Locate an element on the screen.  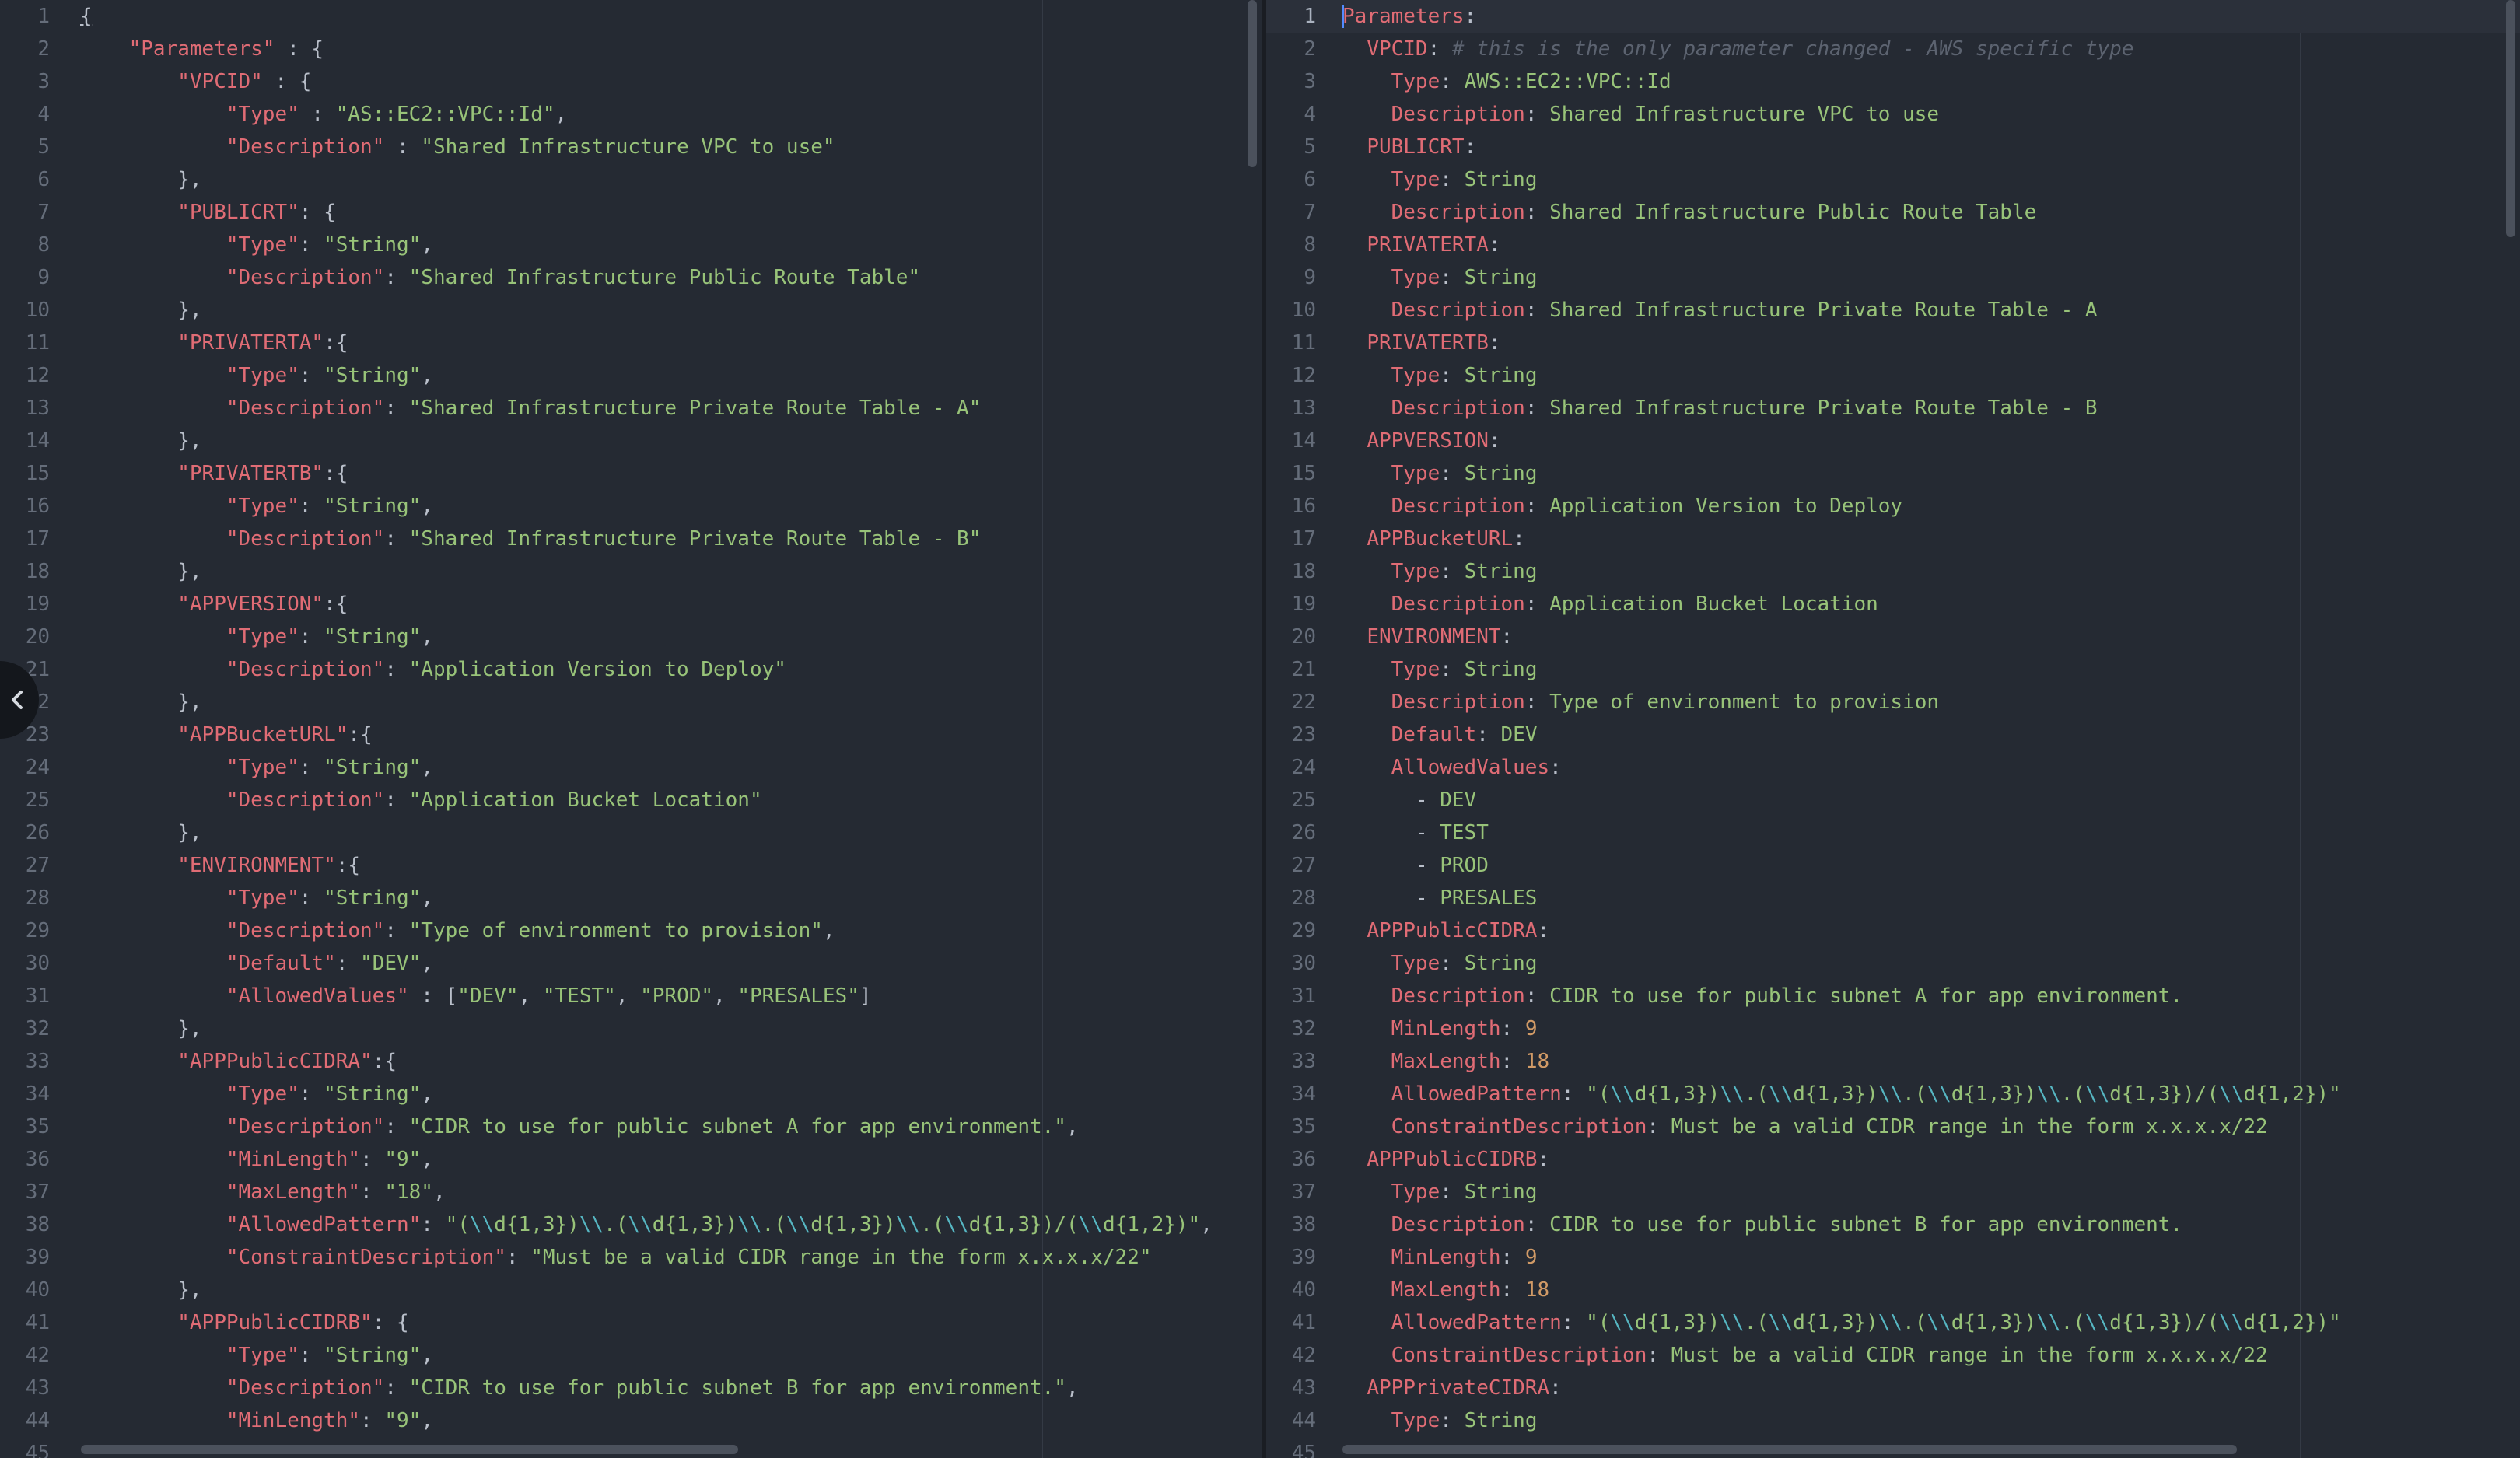
code-line: 17 APPBucketURL: is located at coordinates (1893, 539).